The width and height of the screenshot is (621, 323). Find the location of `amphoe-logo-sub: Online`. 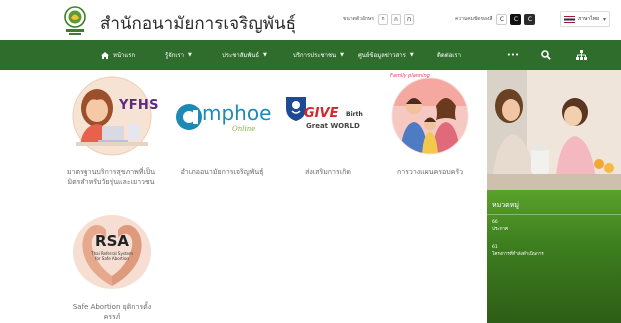

amphoe-logo-sub: Online is located at coordinates (244, 129).